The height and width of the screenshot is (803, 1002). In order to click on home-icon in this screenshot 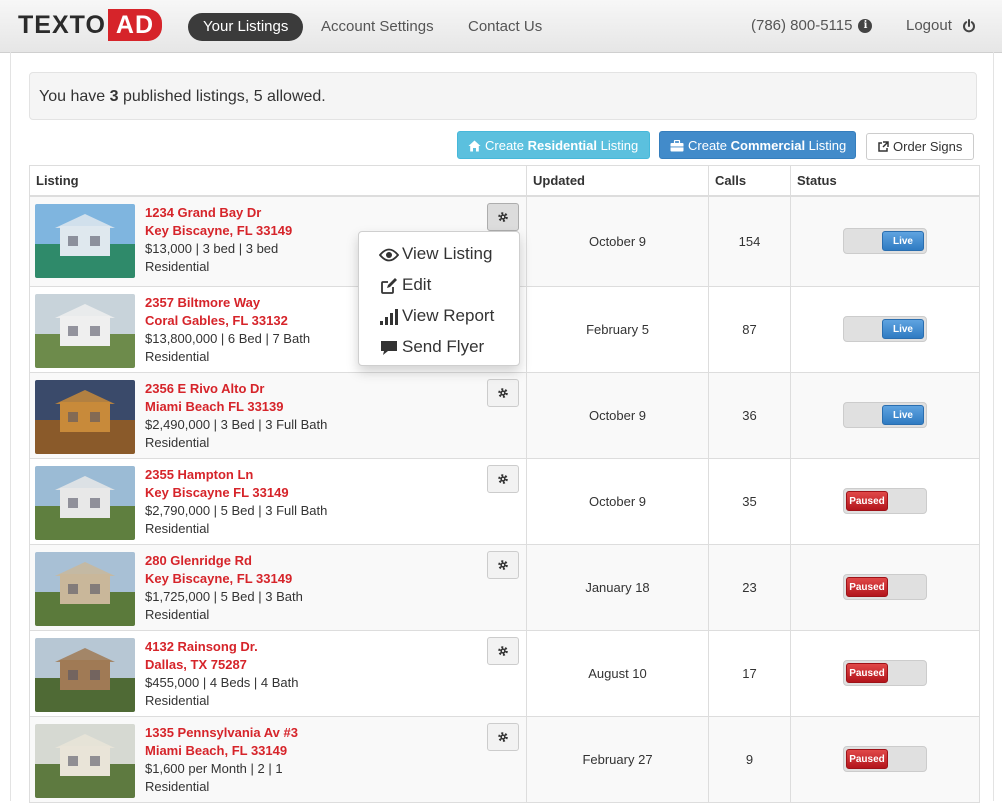, I will do `click(474, 146)`.